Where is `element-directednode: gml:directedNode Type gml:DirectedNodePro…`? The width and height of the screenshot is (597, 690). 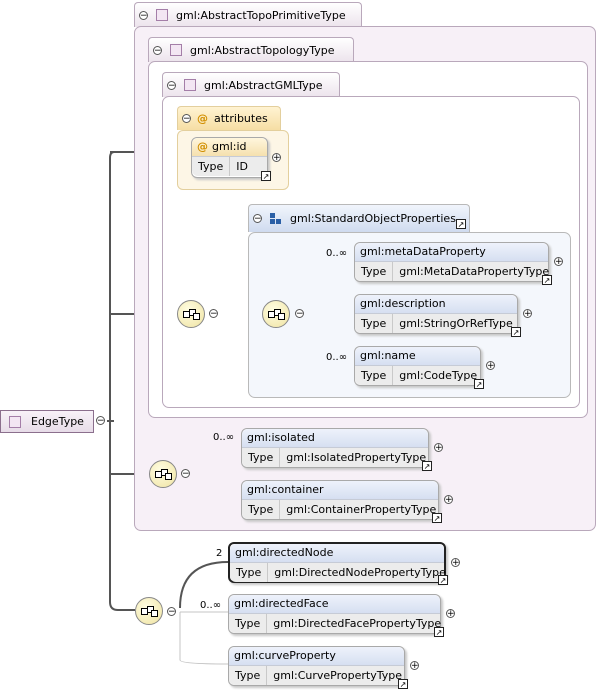
element-directednode: gml:directedNode Type gml:DirectedNodePro… is located at coordinates (344, 563).